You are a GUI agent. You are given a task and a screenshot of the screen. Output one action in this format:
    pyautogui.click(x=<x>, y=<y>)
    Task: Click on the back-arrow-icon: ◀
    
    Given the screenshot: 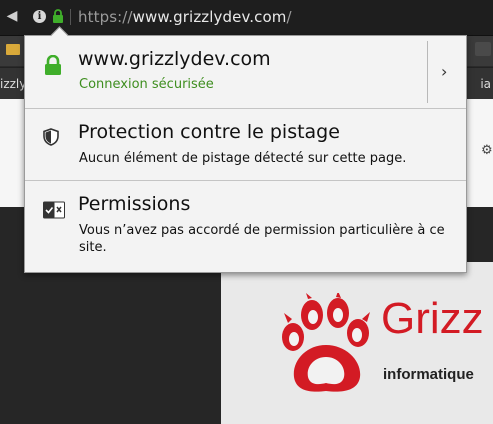 What is the action you would take?
    pyautogui.click(x=12, y=16)
    